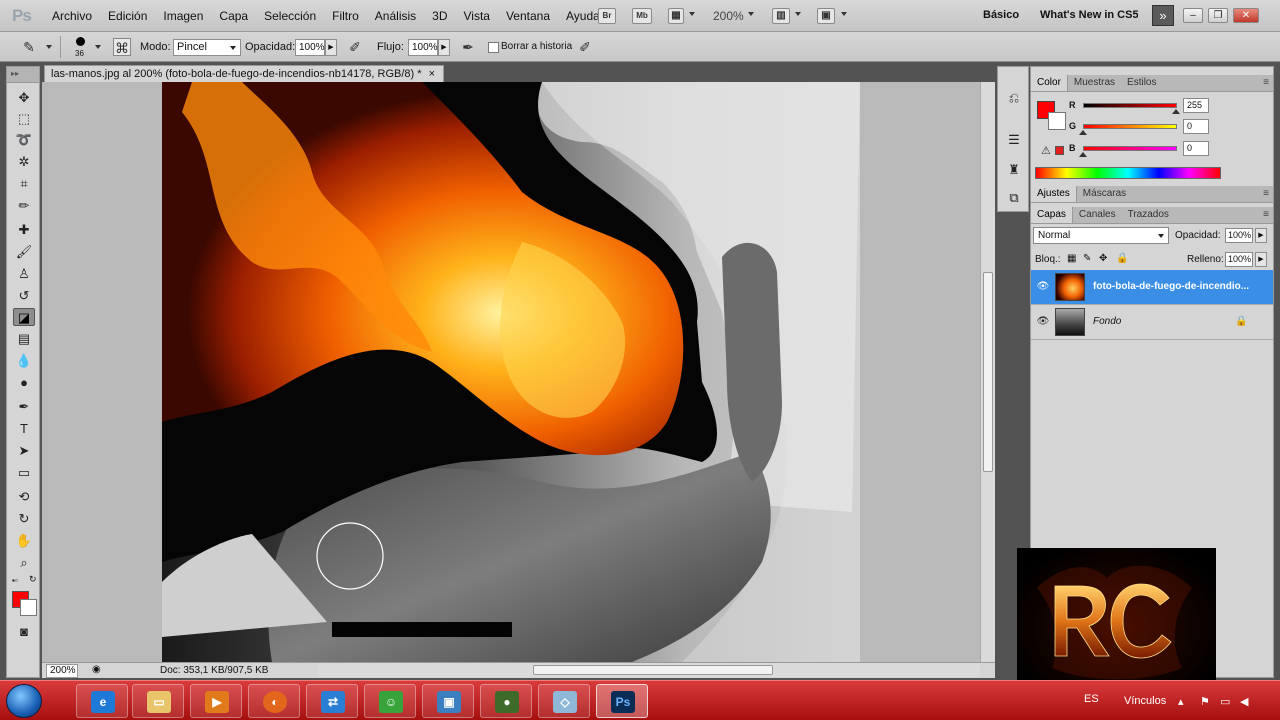 The width and height of the screenshot is (1280, 720). Describe the element at coordinates (1141, 83) in the screenshot. I see `tab-estilos: Estilos` at that location.